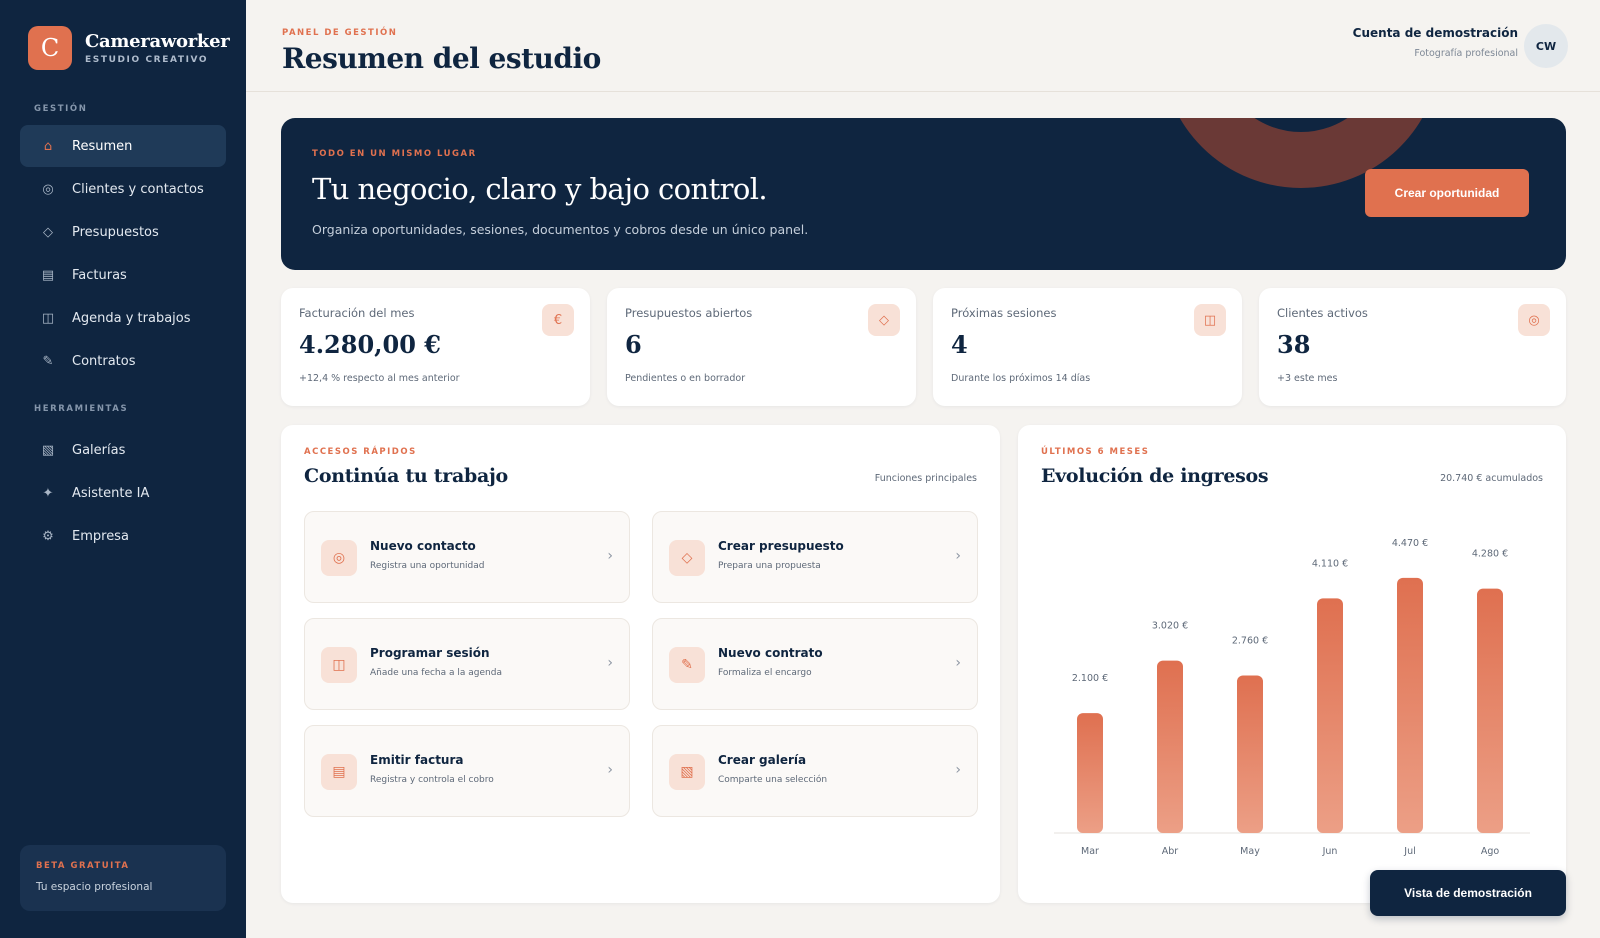 The width and height of the screenshot is (1600, 938). I want to click on beta-card: BETA GRATUITA Tu espacio profesional, so click(123, 878).